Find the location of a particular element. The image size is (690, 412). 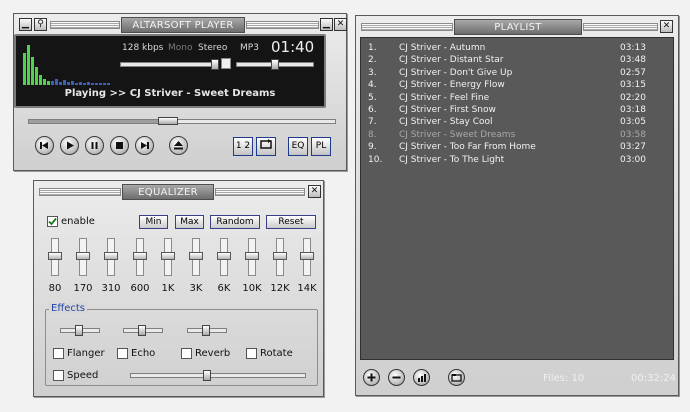

band-slider-3k is located at coordinates (196, 257).